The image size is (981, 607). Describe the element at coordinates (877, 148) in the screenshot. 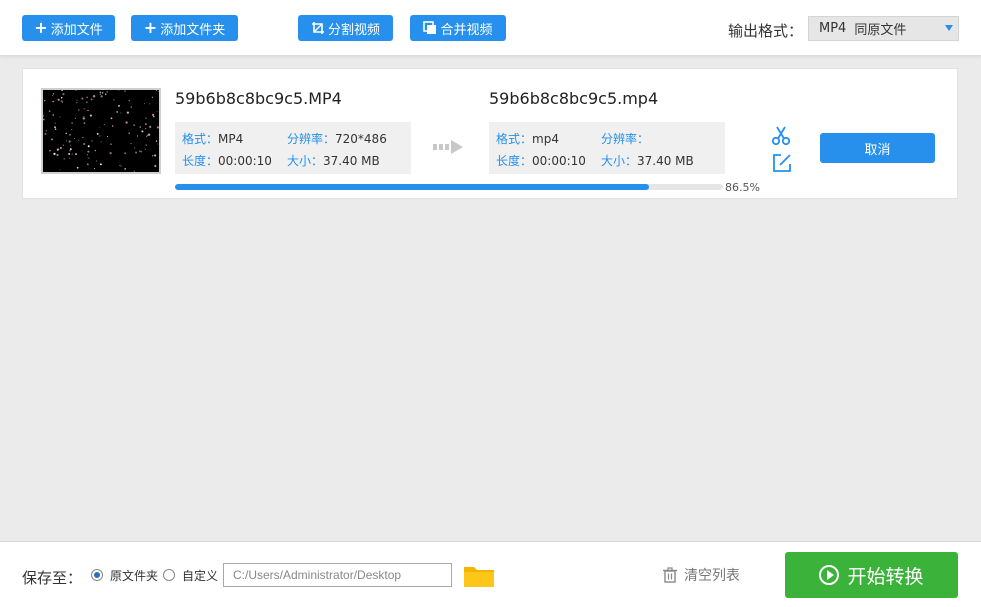

I see `cancel-button: 取消` at that location.